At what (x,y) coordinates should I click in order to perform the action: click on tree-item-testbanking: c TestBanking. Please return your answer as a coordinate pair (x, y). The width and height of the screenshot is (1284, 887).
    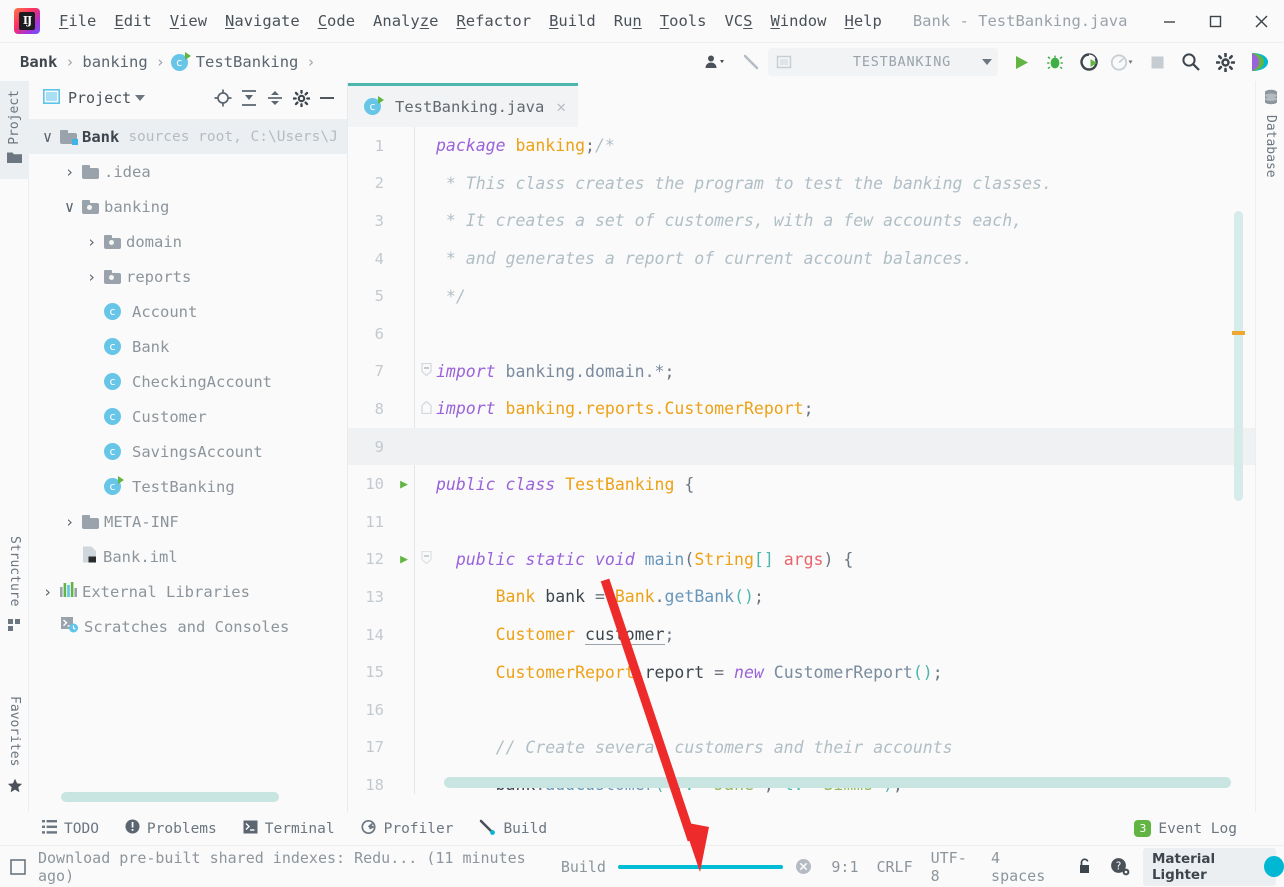
    Looking at the image, I should click on (188, 486).